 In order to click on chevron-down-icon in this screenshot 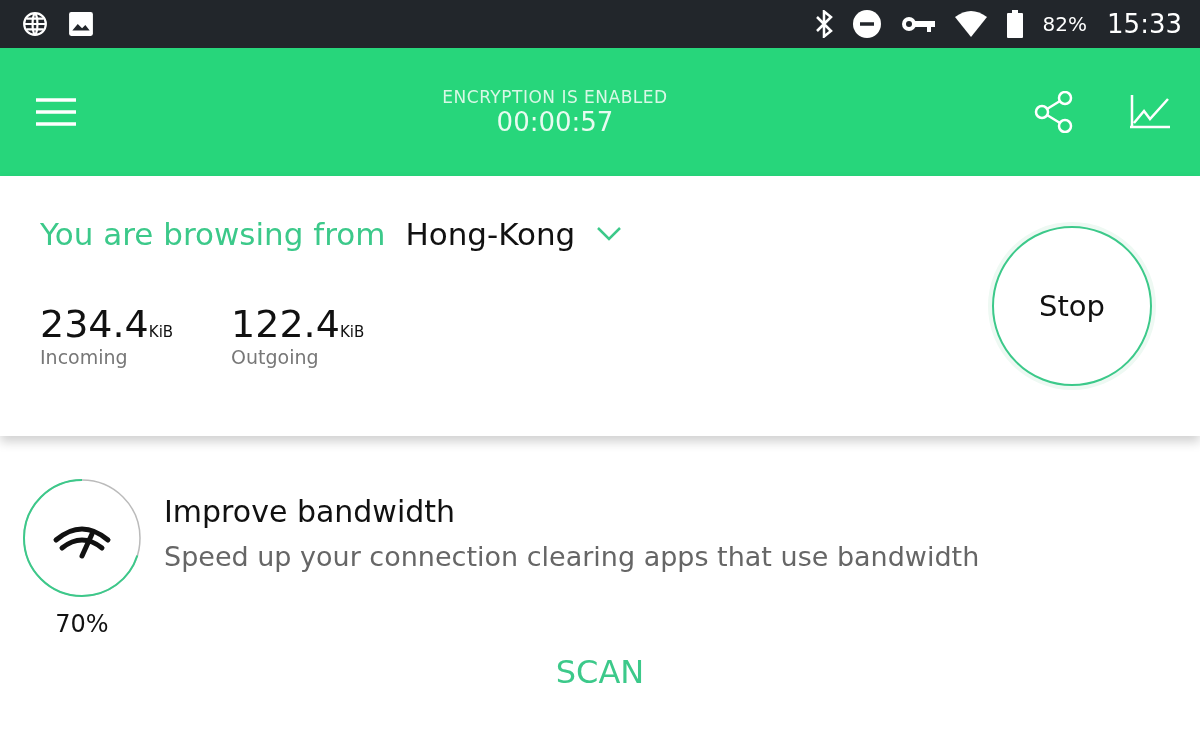, I will do `click(609, 234)`.